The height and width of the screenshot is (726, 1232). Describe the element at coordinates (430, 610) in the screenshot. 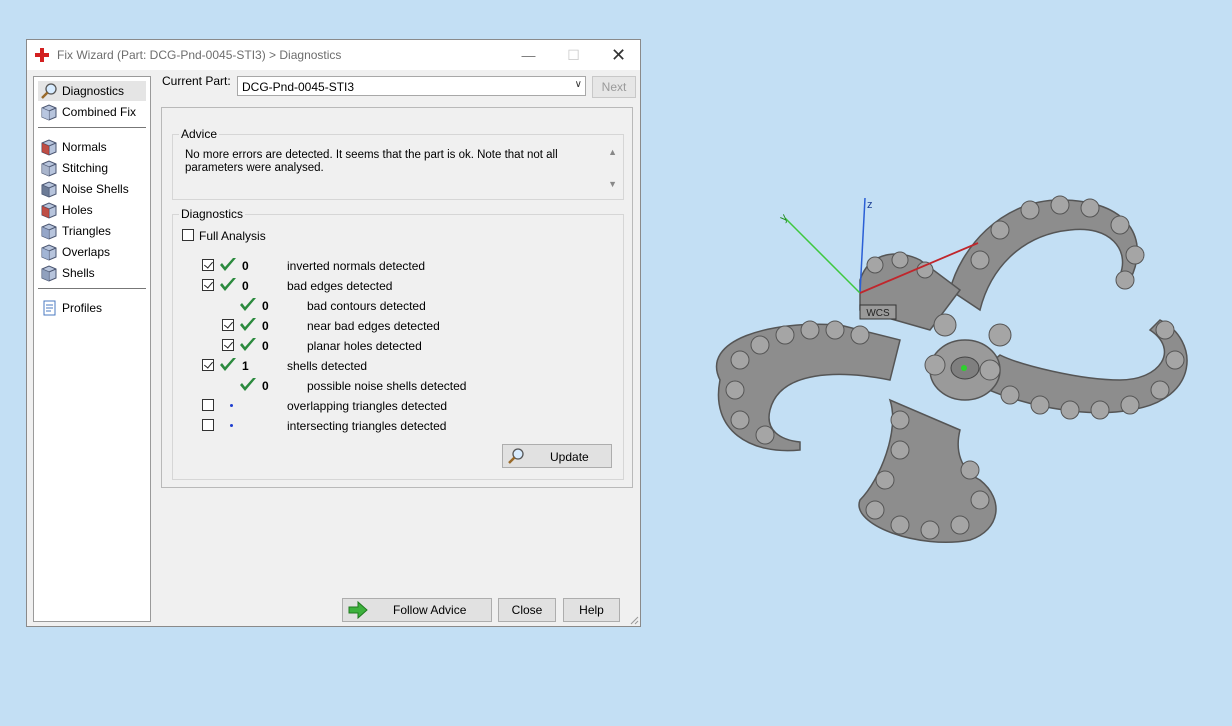

I see `follow-advice-label: Follow Advice` at that location.